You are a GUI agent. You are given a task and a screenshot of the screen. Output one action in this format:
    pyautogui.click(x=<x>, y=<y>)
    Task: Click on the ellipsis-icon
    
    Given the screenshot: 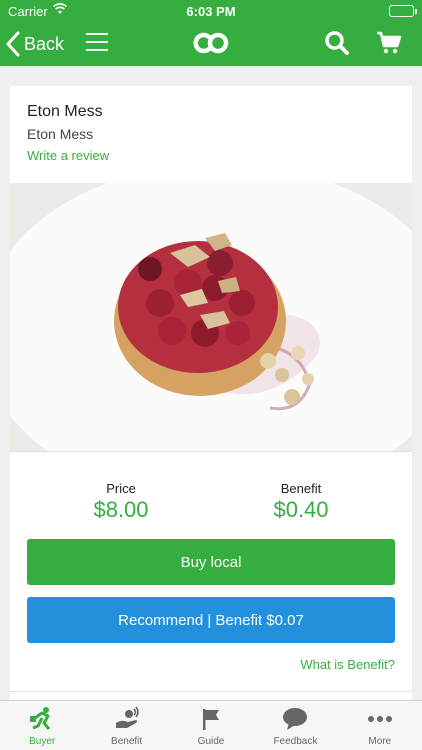 What is the action you would take?
    pyautogui.click(x=379, y=719)
    